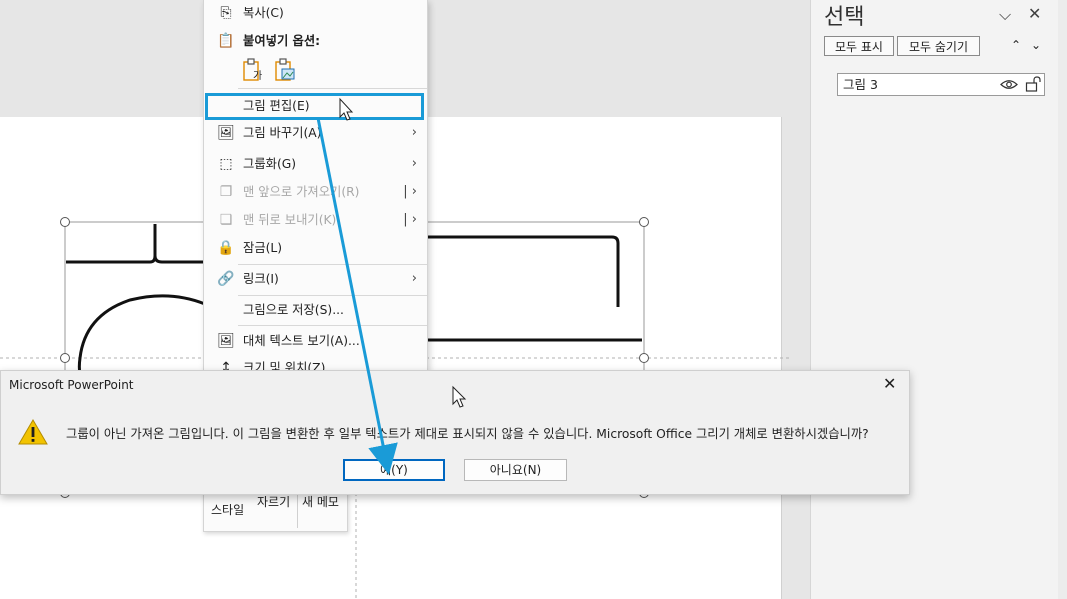 The height and width of the screenshot is (599, 1067). What do you see at coordinates (859, 46) in the screenshot?
I see `show-all-button: 모두 표시` at bounding box center [859, 46].